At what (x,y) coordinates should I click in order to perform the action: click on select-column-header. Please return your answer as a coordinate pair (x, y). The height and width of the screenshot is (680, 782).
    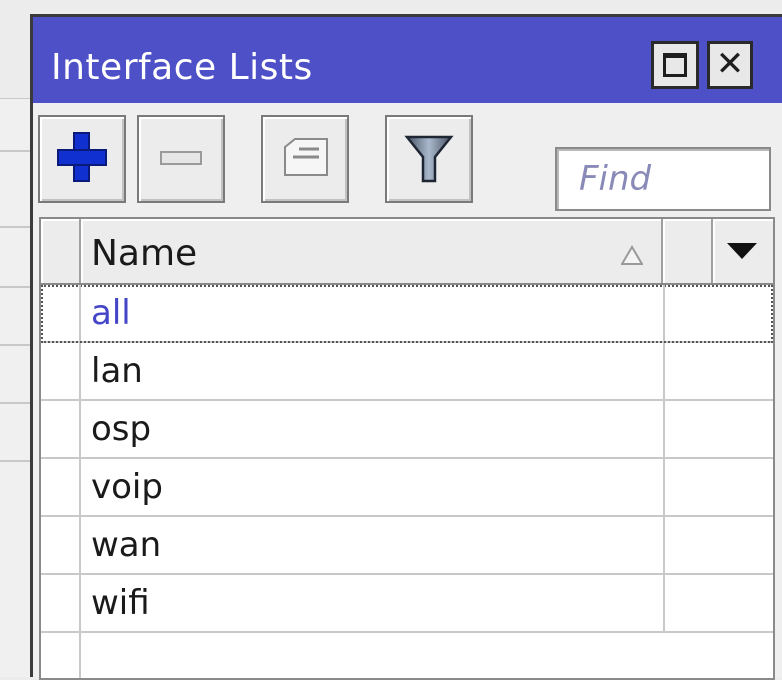
    Looking at the image, I should click on (61, 251).